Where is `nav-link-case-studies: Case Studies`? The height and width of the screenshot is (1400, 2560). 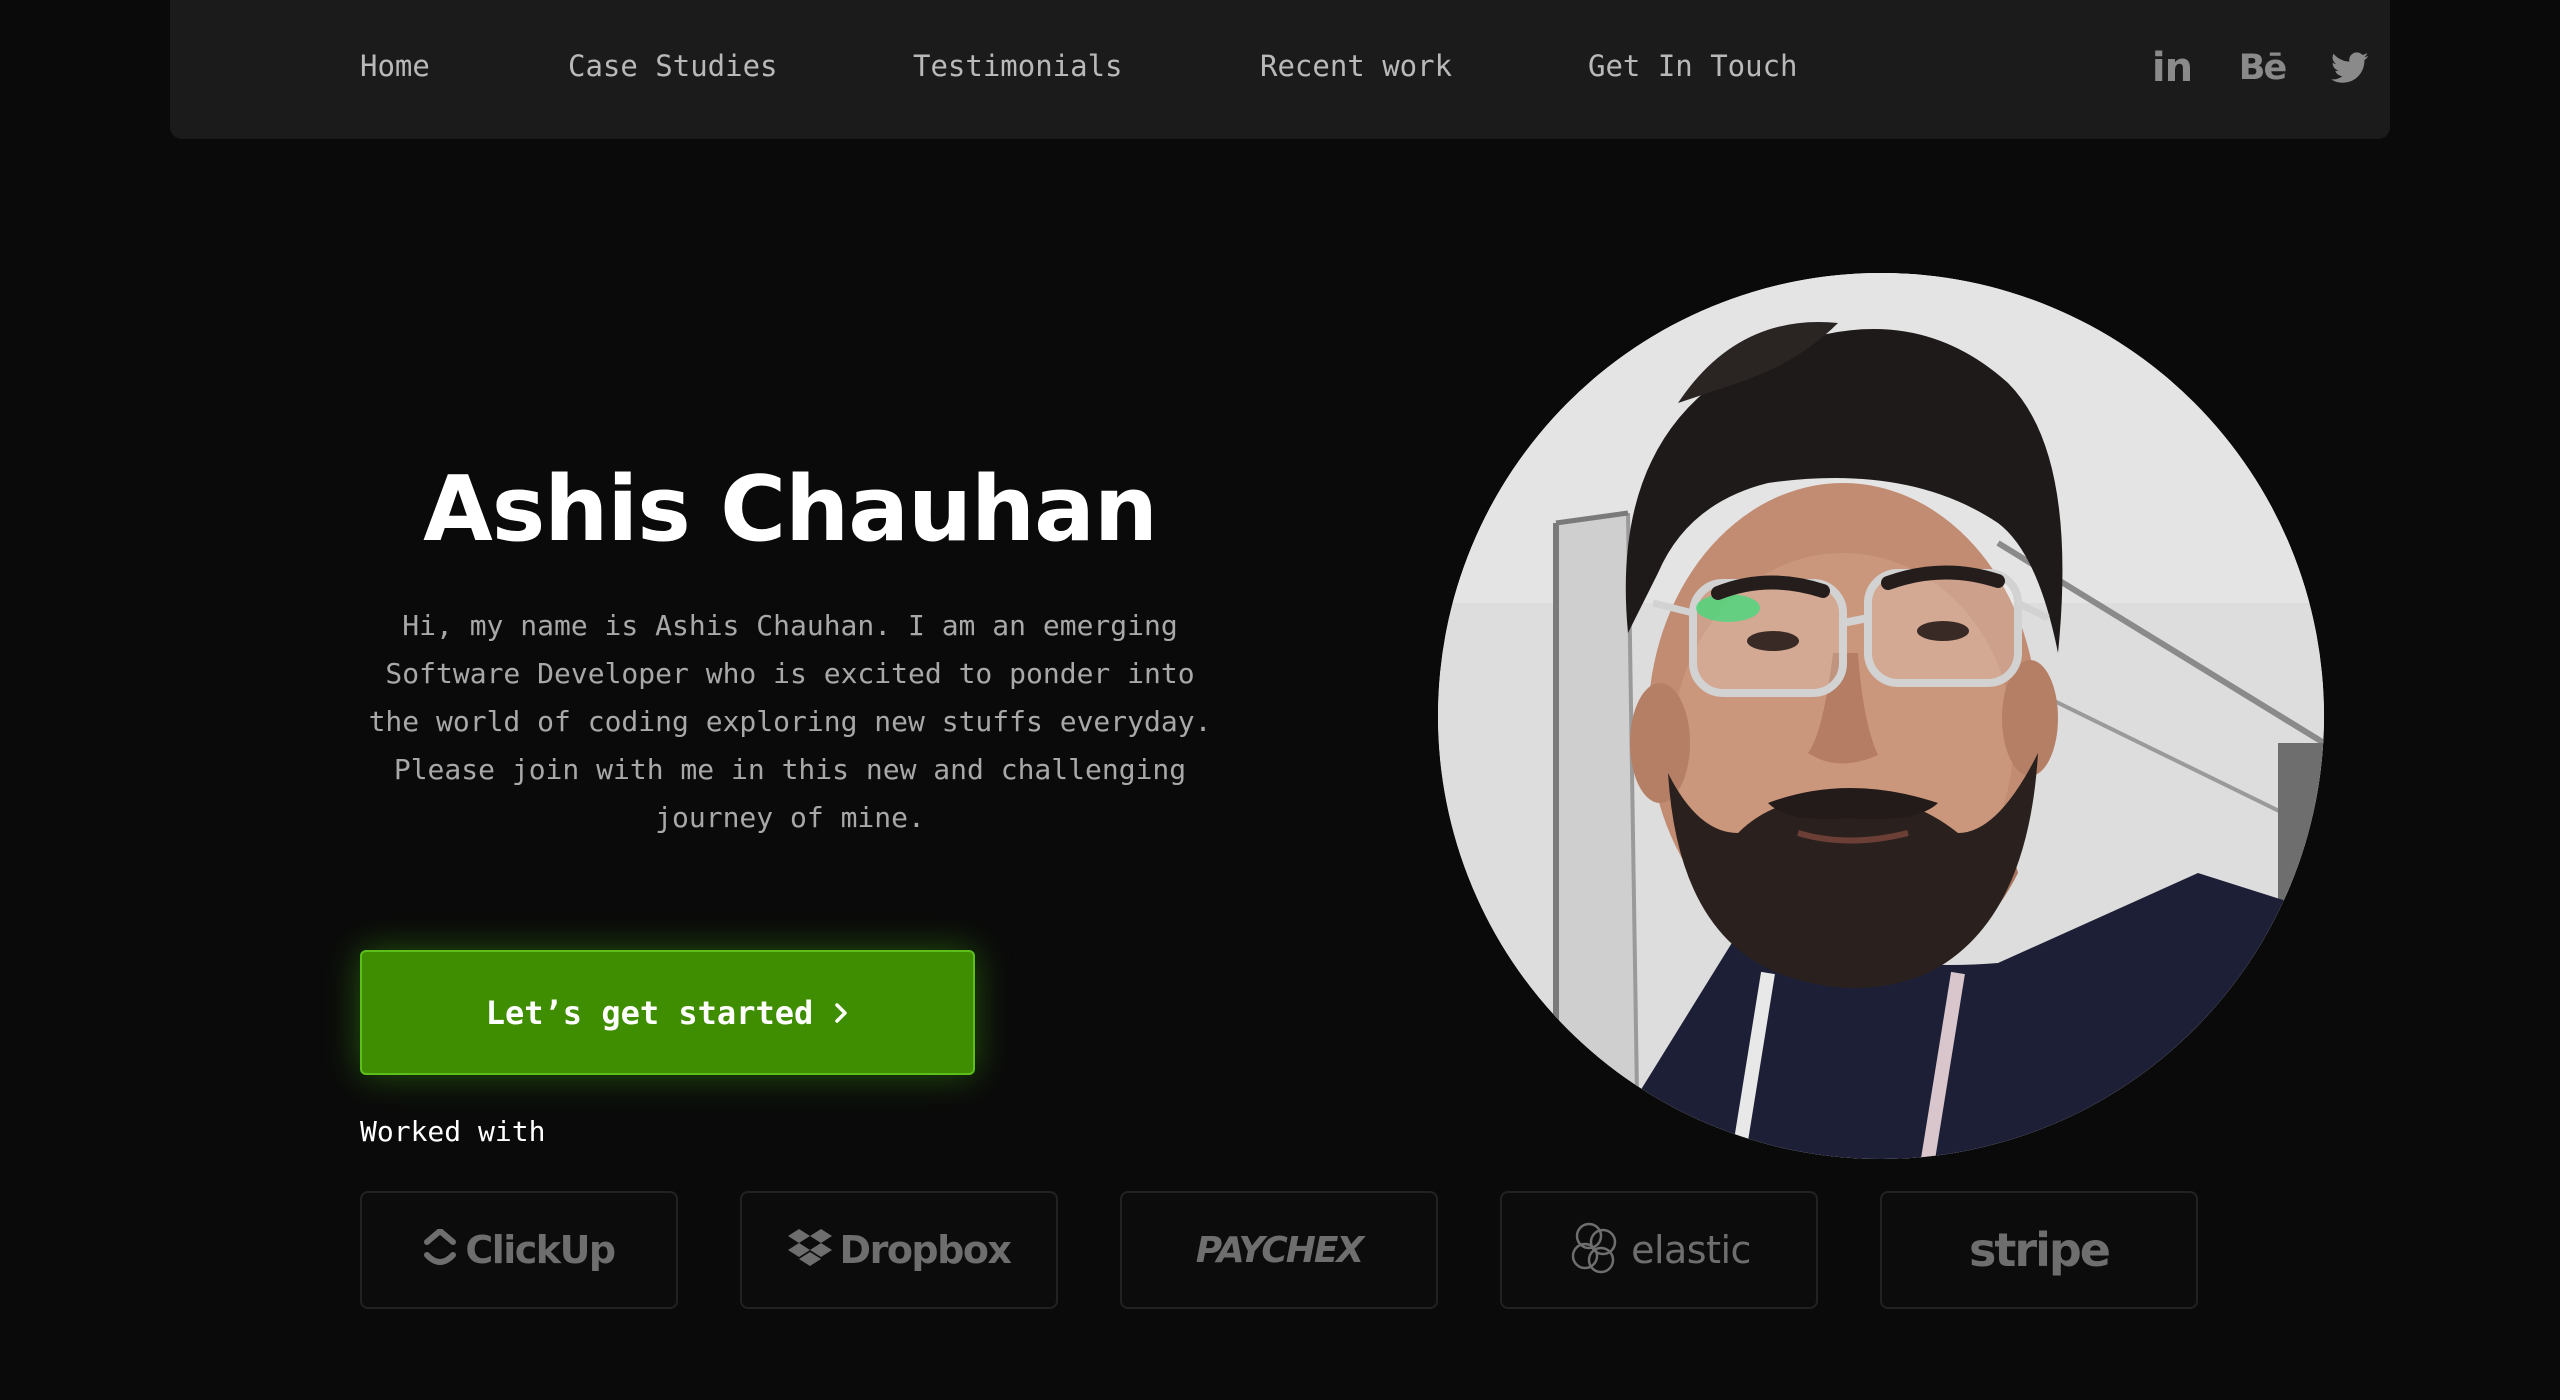
nav-link-case-studies: Case Studies is located at coordinates (673, 66).